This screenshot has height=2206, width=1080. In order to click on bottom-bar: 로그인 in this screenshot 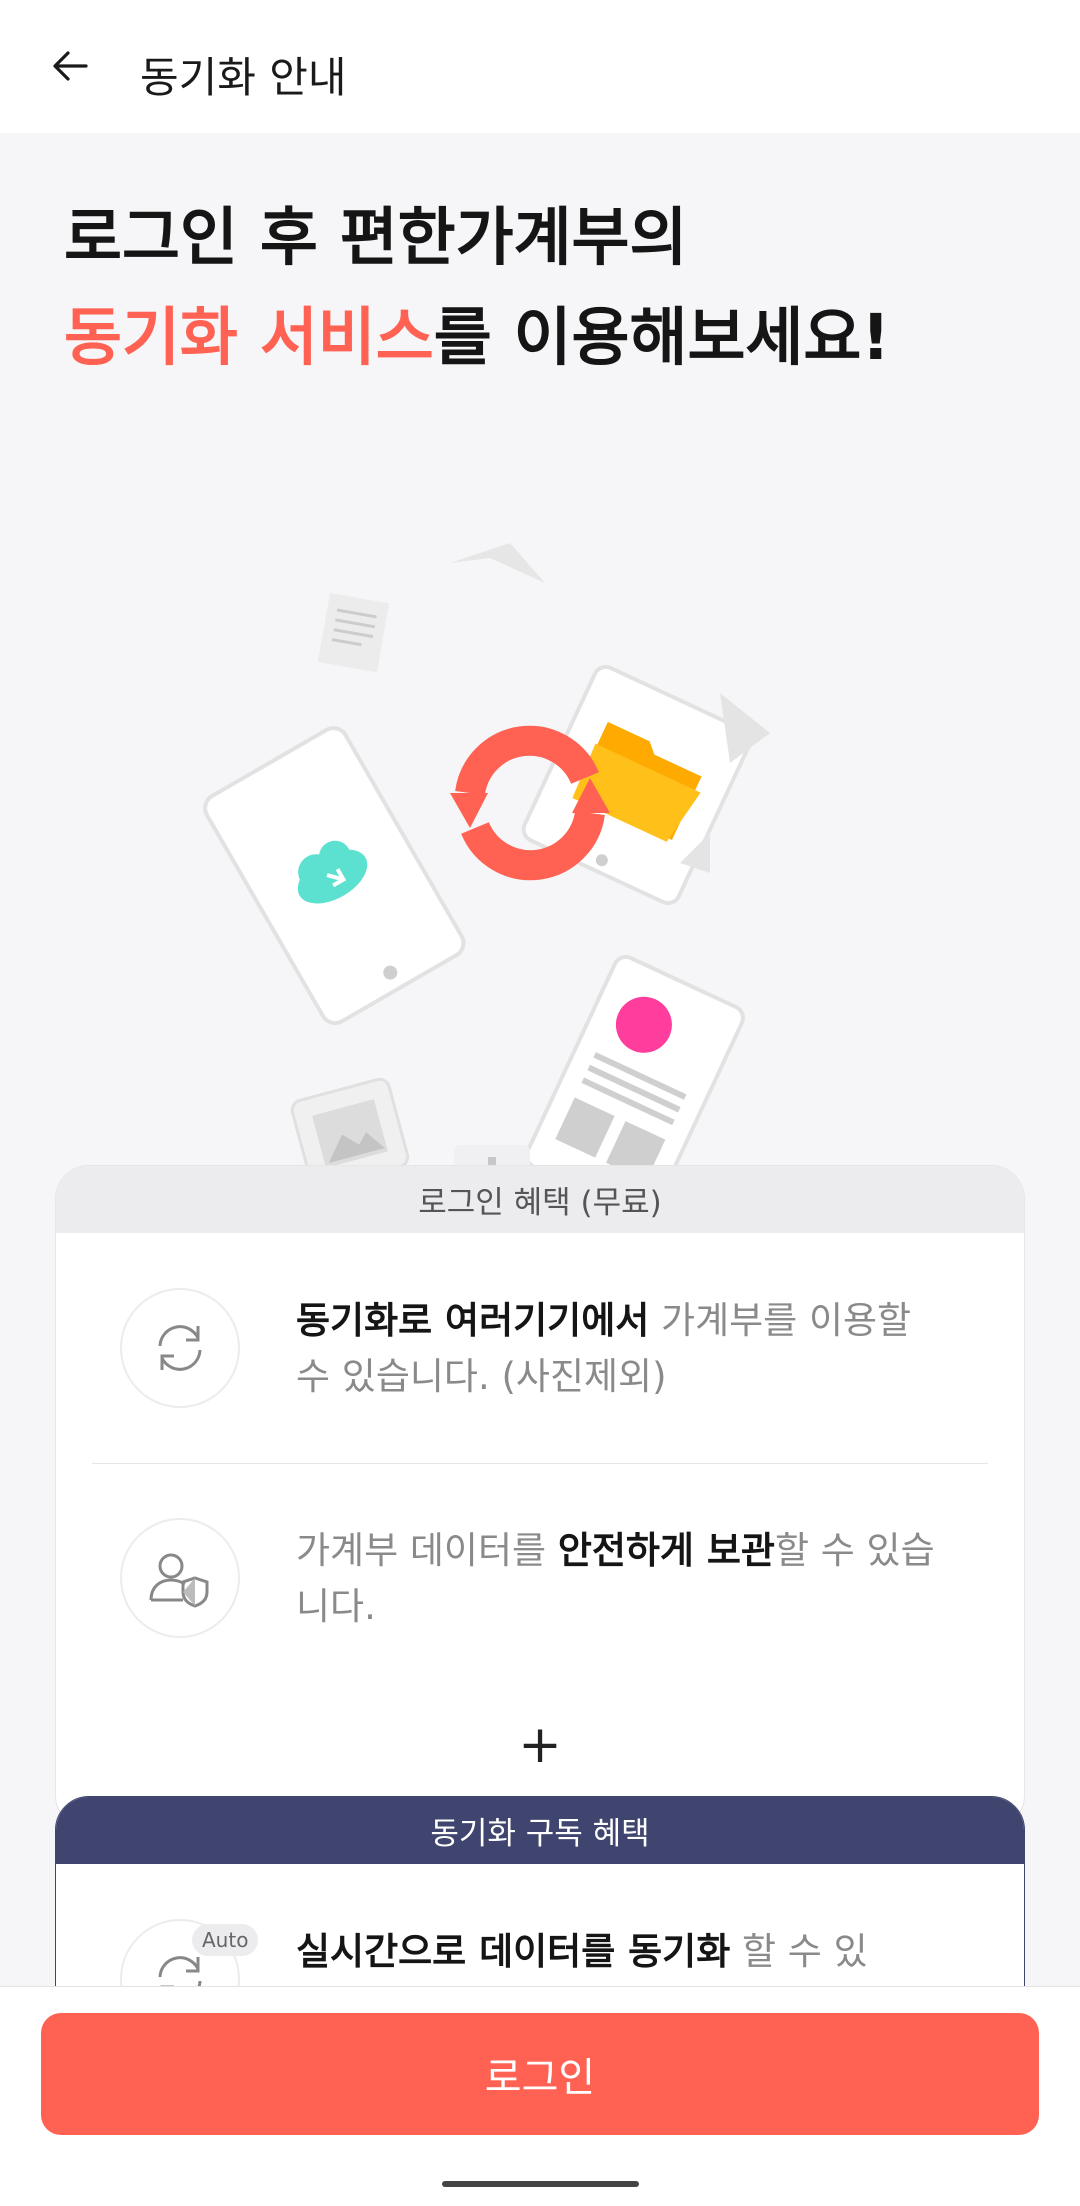, I will do `click(540, 2096)`.